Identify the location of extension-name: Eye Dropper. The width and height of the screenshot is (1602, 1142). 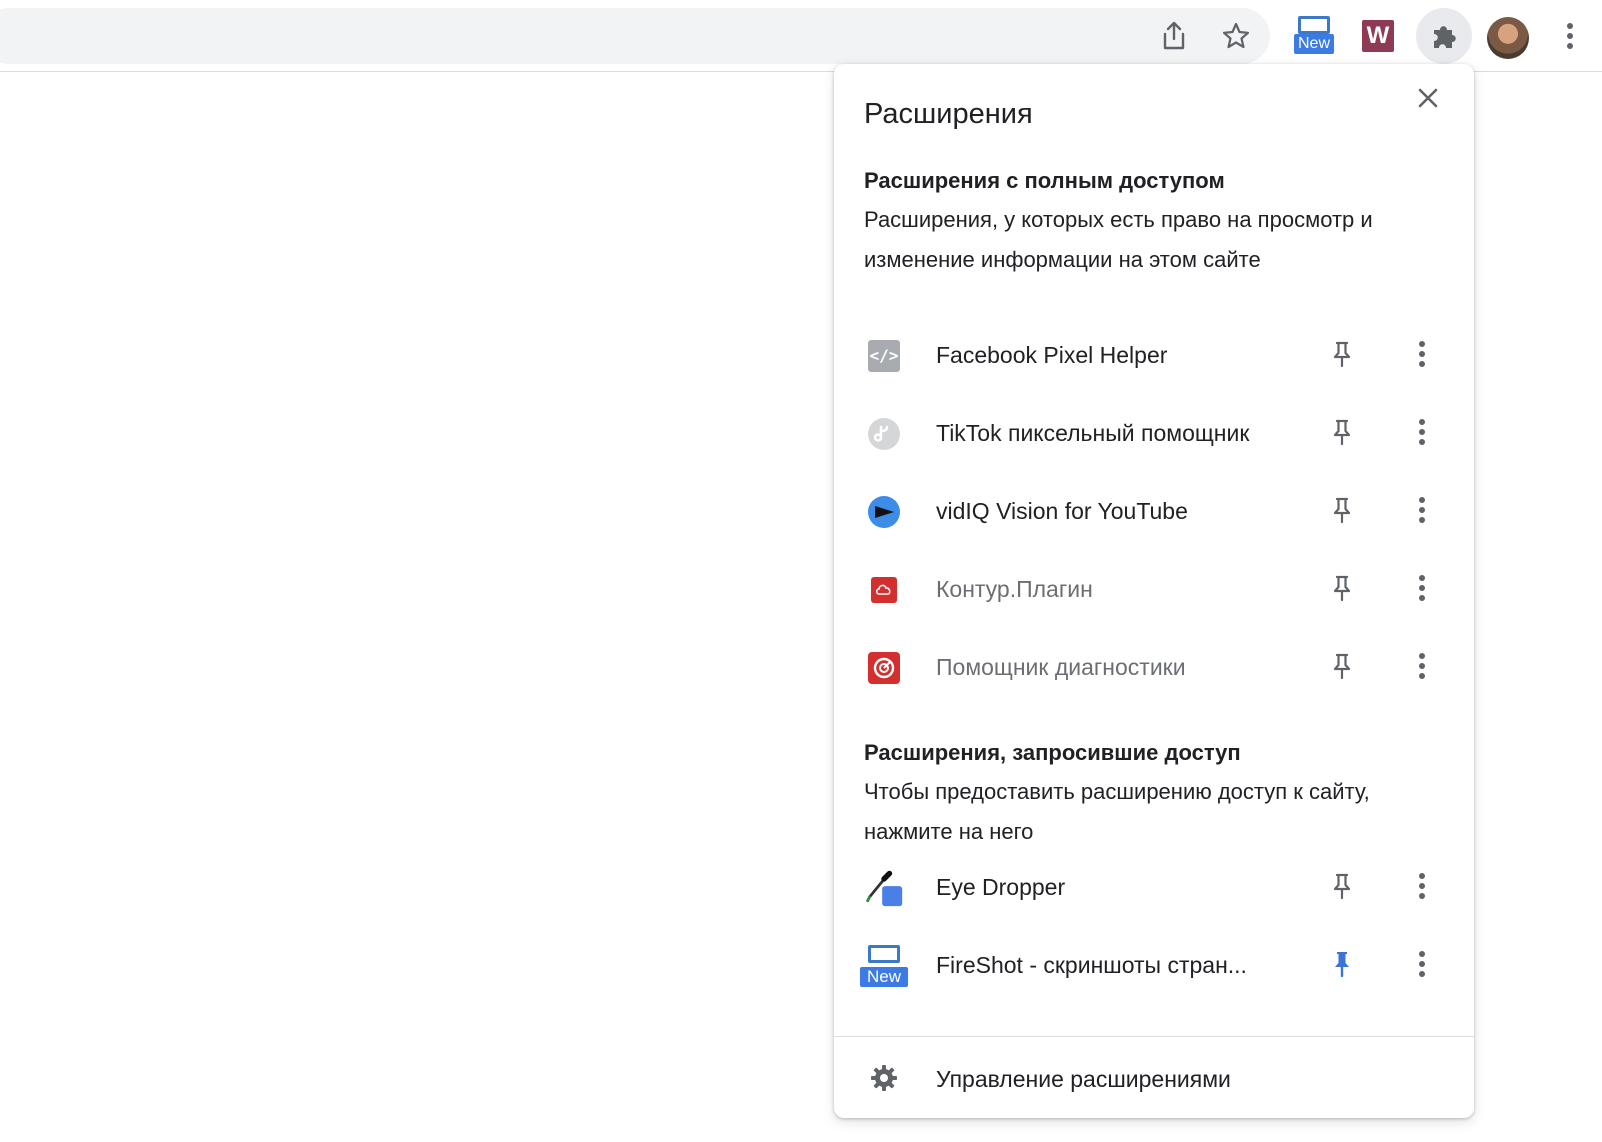
(1001, 887).